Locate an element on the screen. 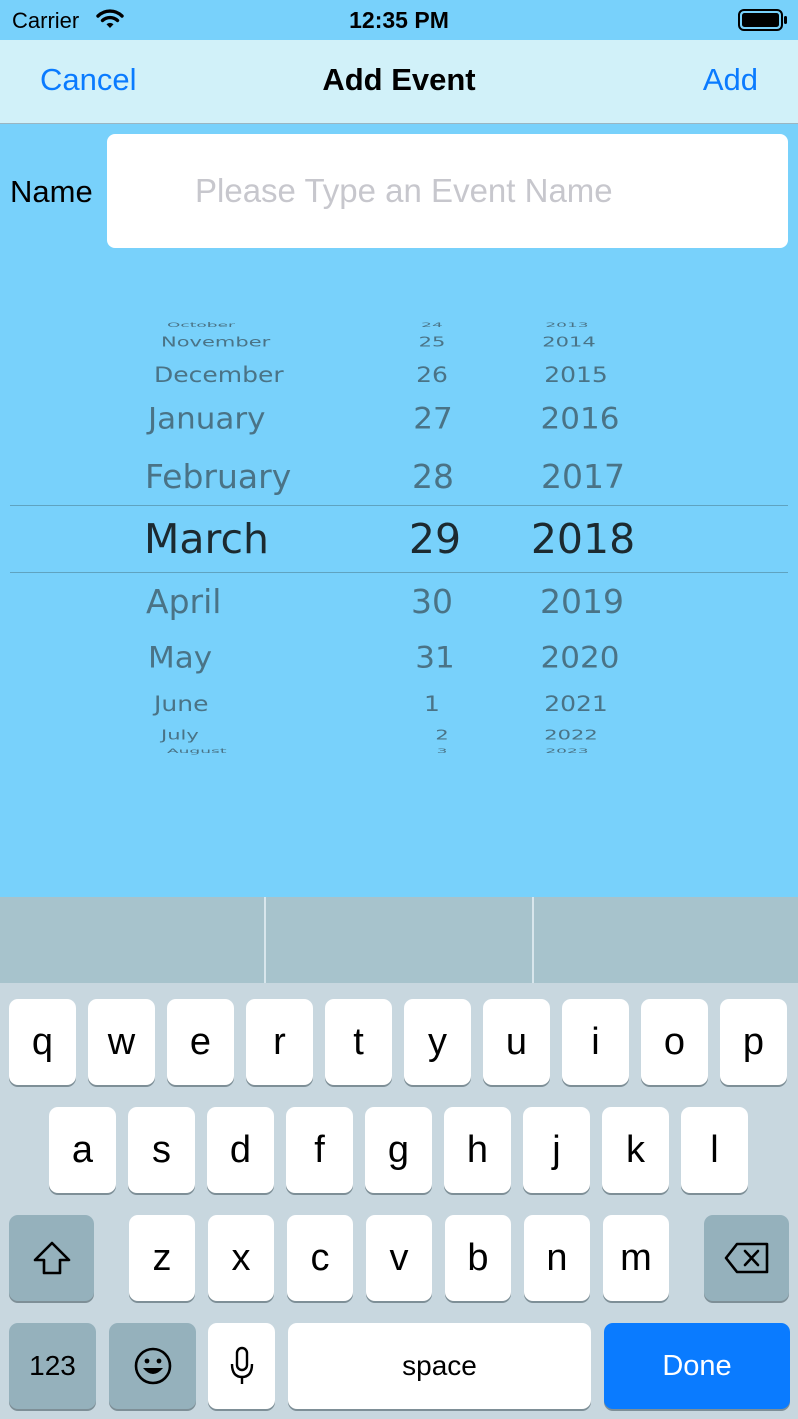  key-h: h is located at coordinates (477, 1150).